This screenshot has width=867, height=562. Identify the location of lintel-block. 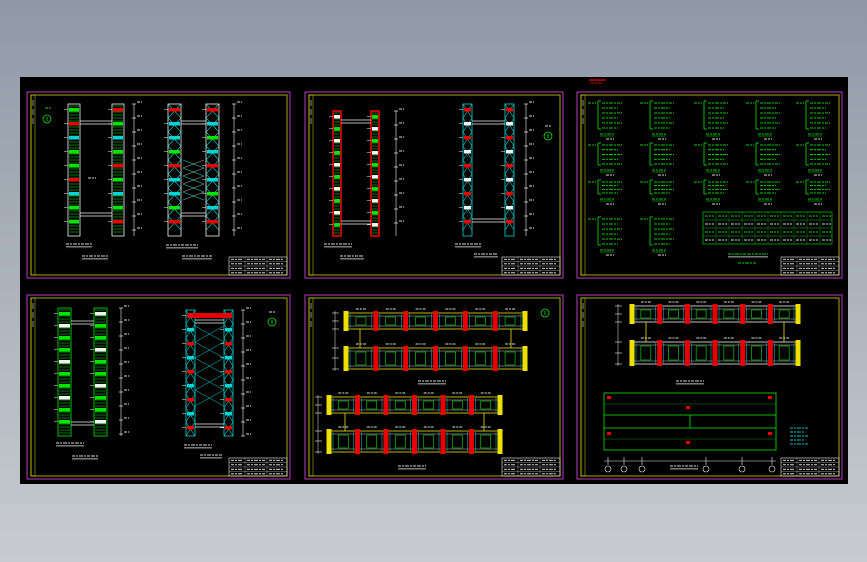
(210, 315).